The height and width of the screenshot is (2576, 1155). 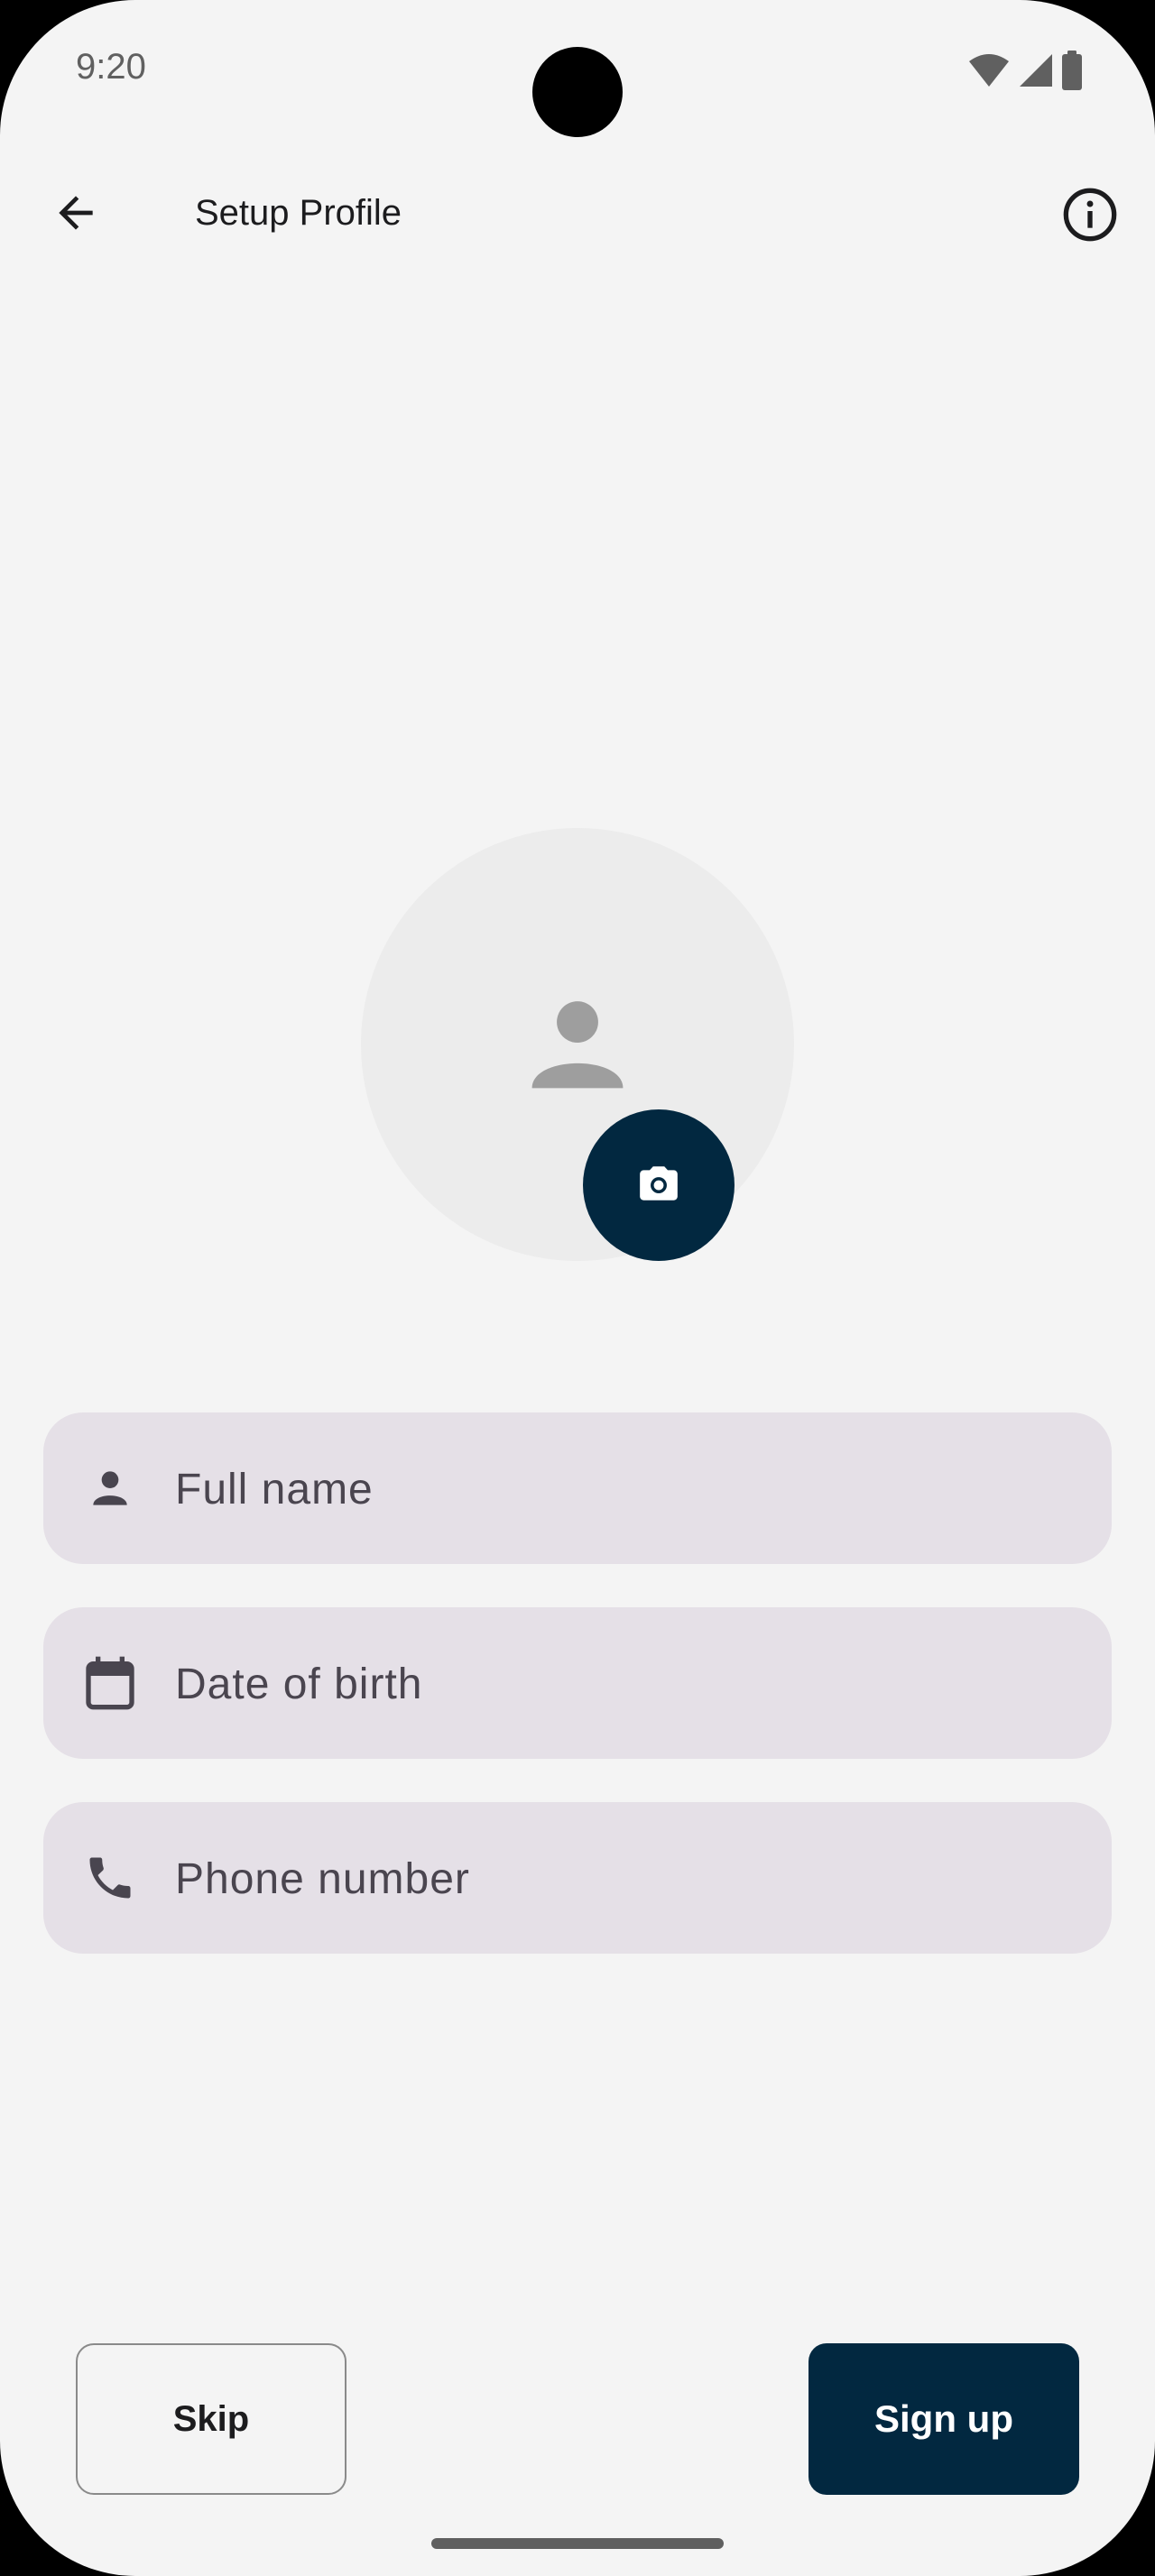 I want to click on back-button, so click(x=76, y=215).